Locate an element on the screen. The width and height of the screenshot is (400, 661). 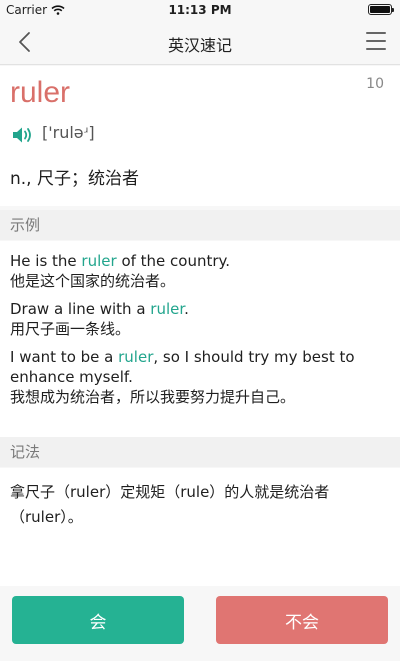
example-chinese: 他是这个国家的统治者。 is located at coordinates (93, 281).